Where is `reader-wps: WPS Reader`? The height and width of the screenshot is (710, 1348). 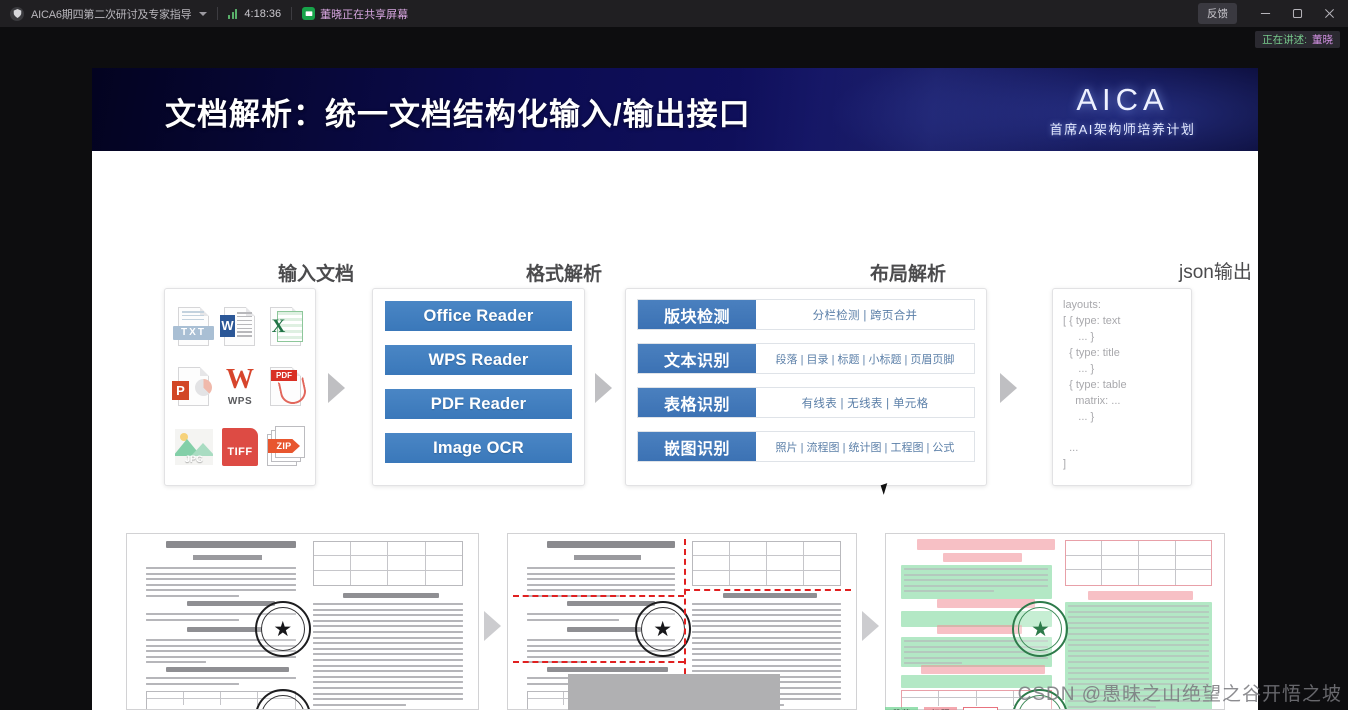 reader-wps: WPS Reader is located at coordinates (478, 360).